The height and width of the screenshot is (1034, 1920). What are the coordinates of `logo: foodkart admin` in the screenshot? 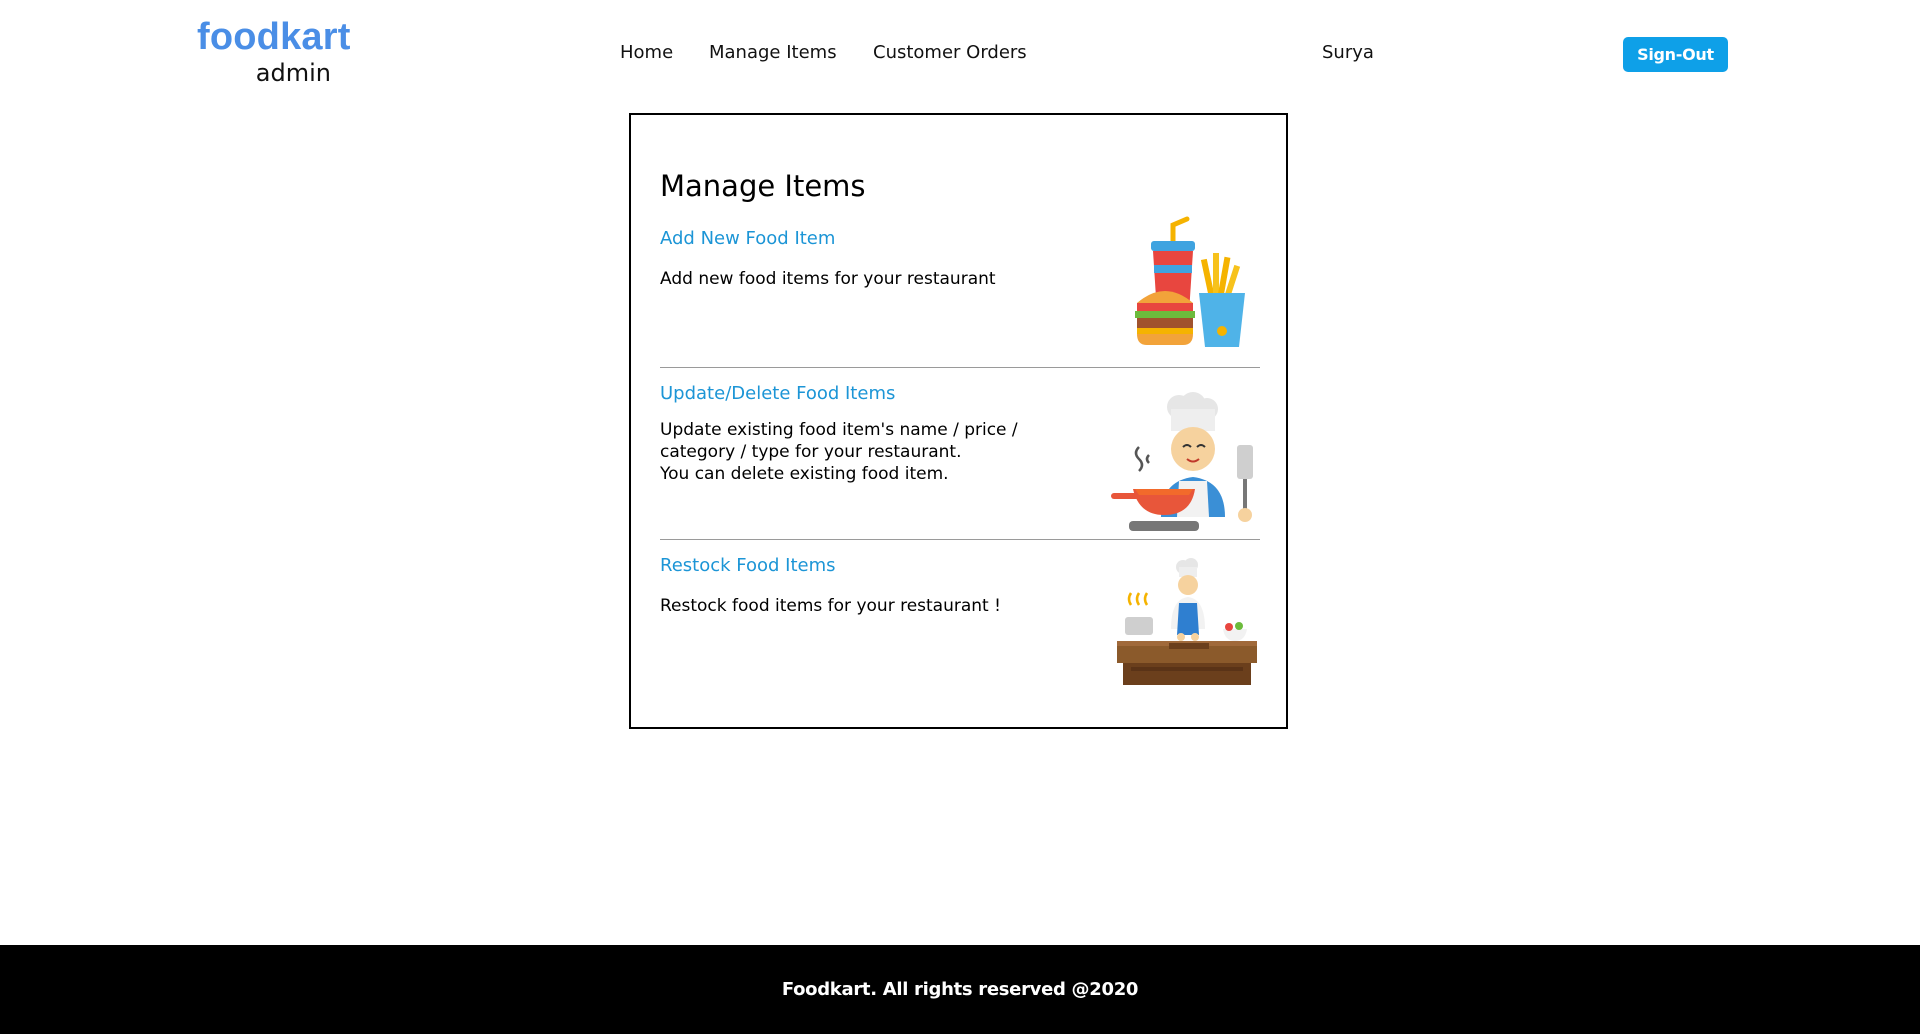 It's located at (273, 53).